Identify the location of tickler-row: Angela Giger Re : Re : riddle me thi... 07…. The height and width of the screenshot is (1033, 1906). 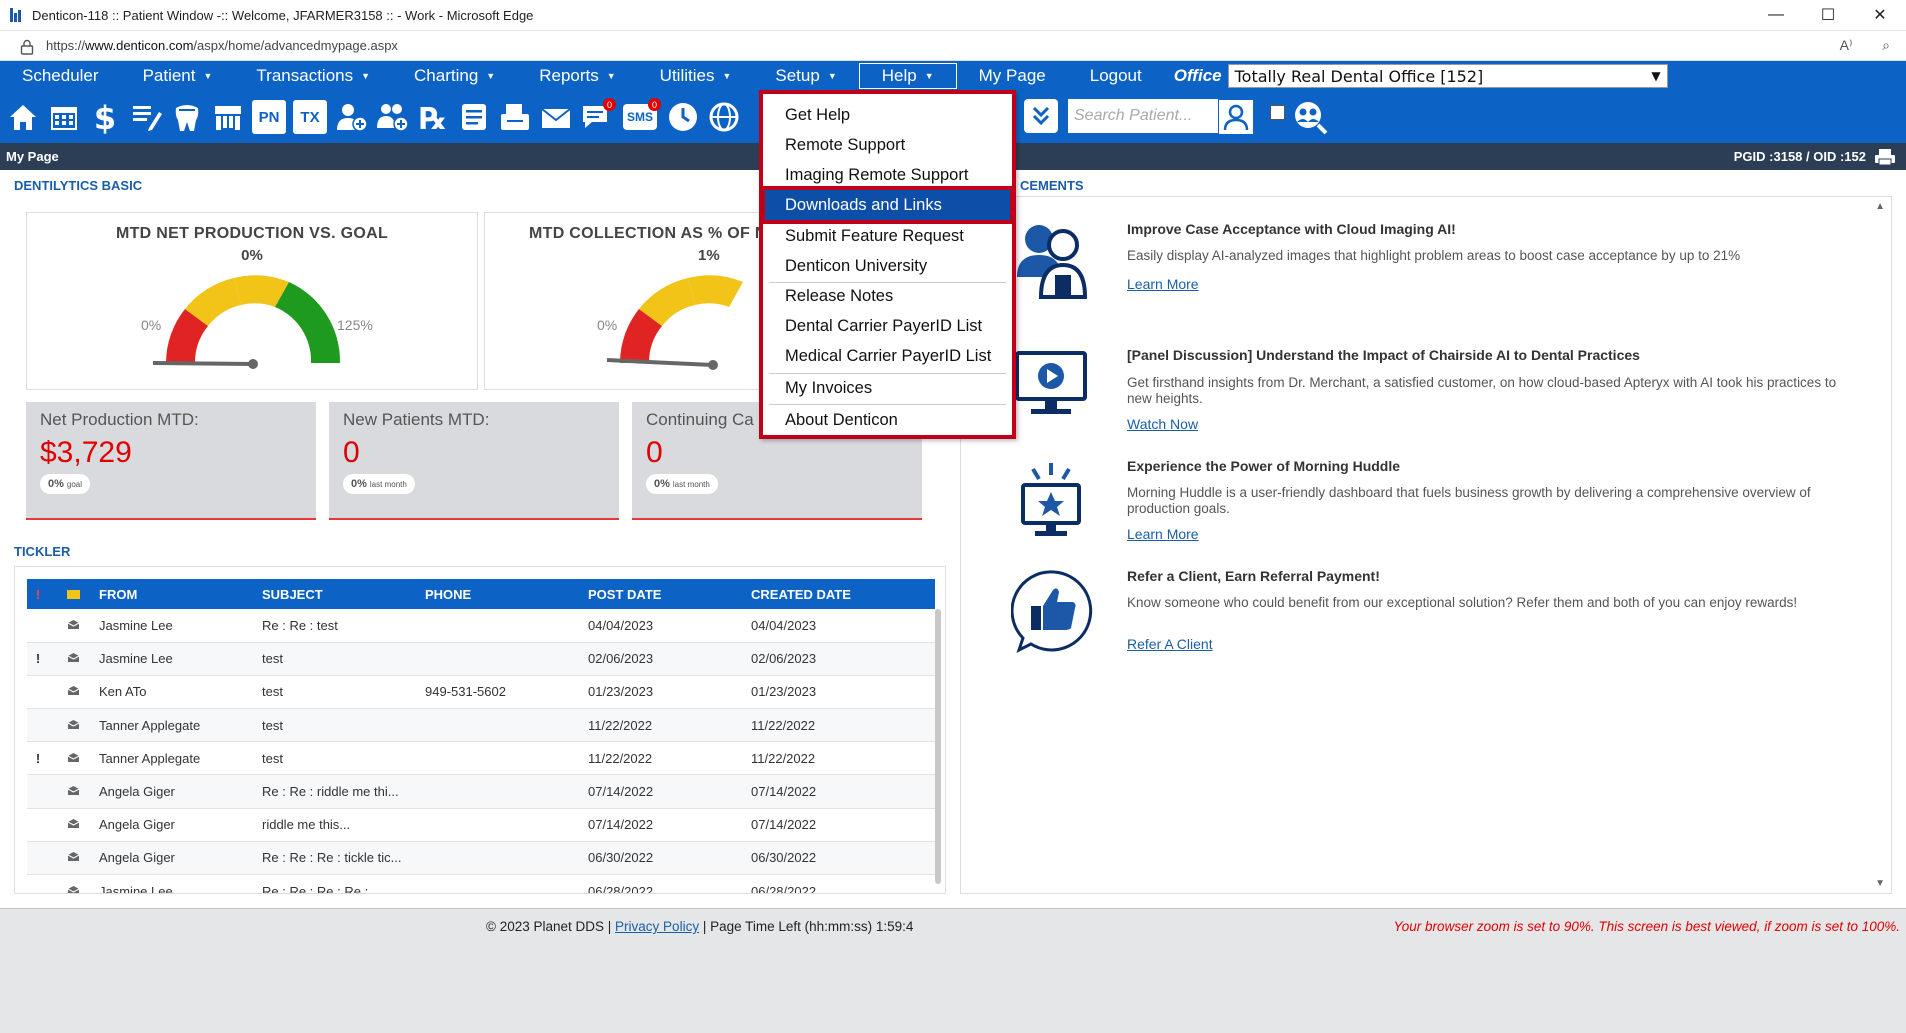
(481, 791).